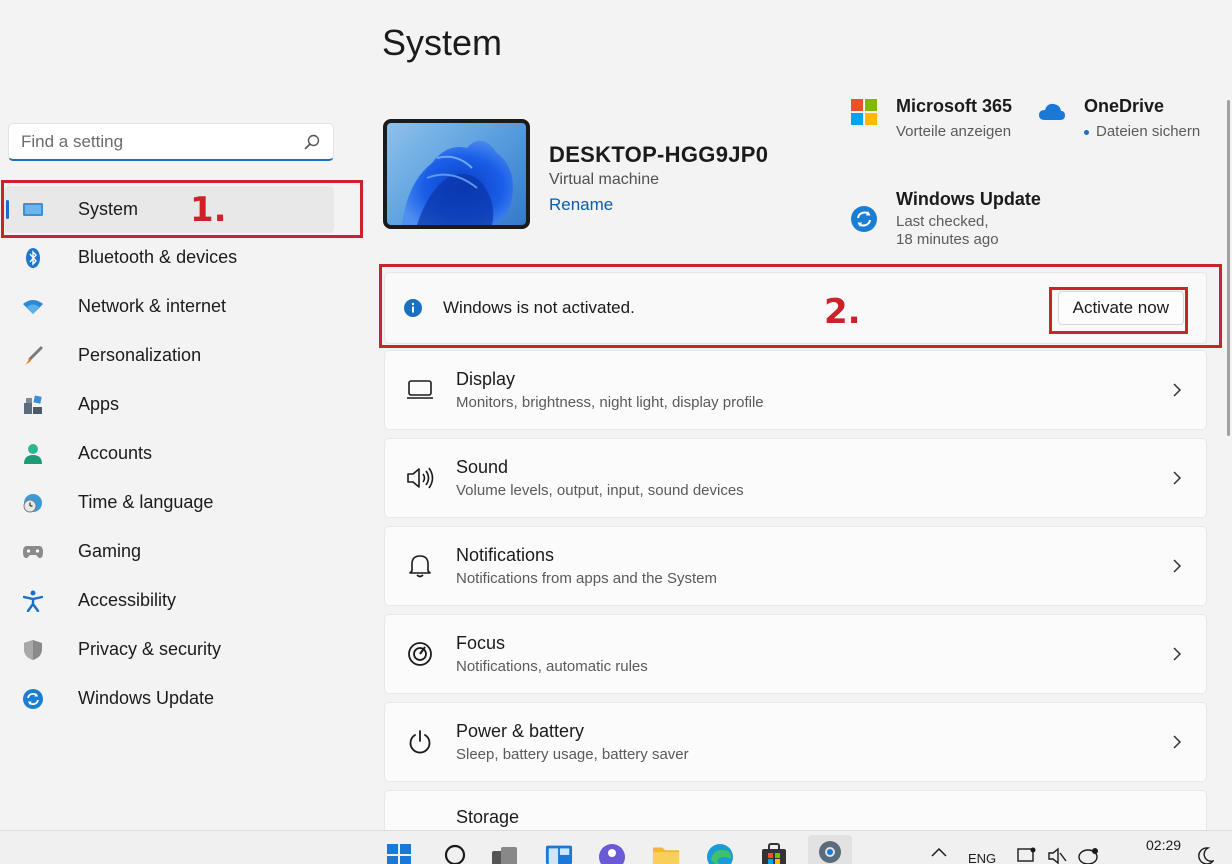  Describe the element at coordinates (33, 258) in the screenshot. I see `bluetooth-icon` at that location.